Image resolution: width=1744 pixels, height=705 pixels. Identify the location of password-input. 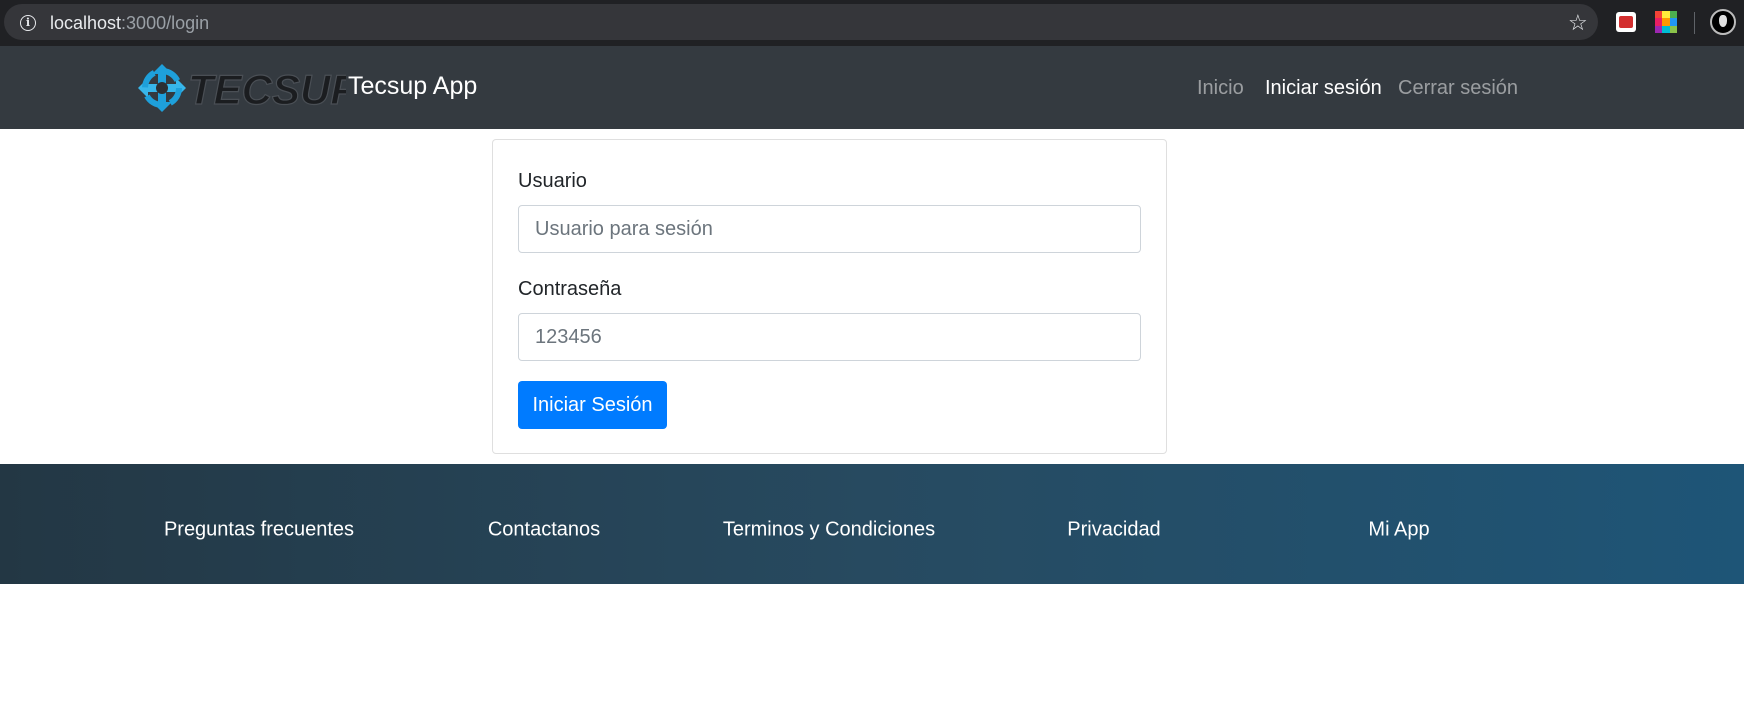
(829, 337).